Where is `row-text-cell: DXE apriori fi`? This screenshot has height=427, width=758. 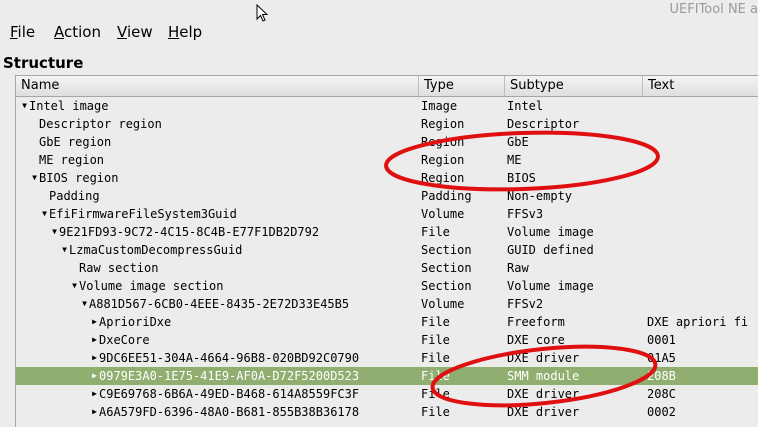 row-text-cell: DXE apriori fi is located at coordinates (698, 322).